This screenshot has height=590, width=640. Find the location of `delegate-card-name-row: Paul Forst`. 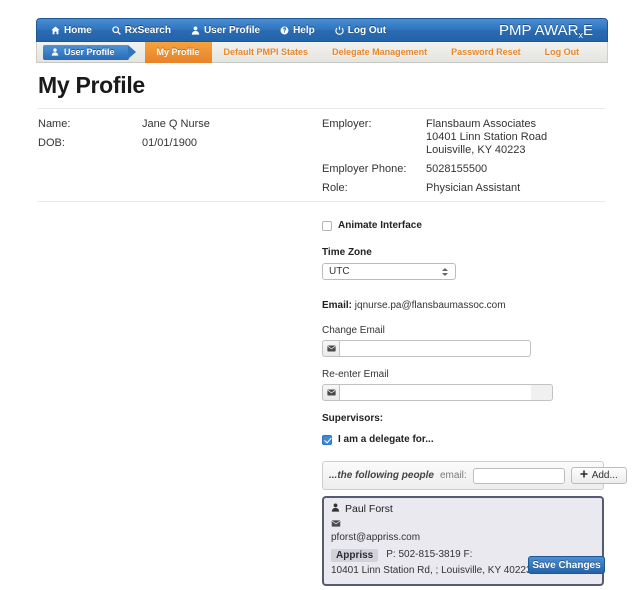

delegate-card-name-row: Paul Forst is located at coordinates (463, 509).